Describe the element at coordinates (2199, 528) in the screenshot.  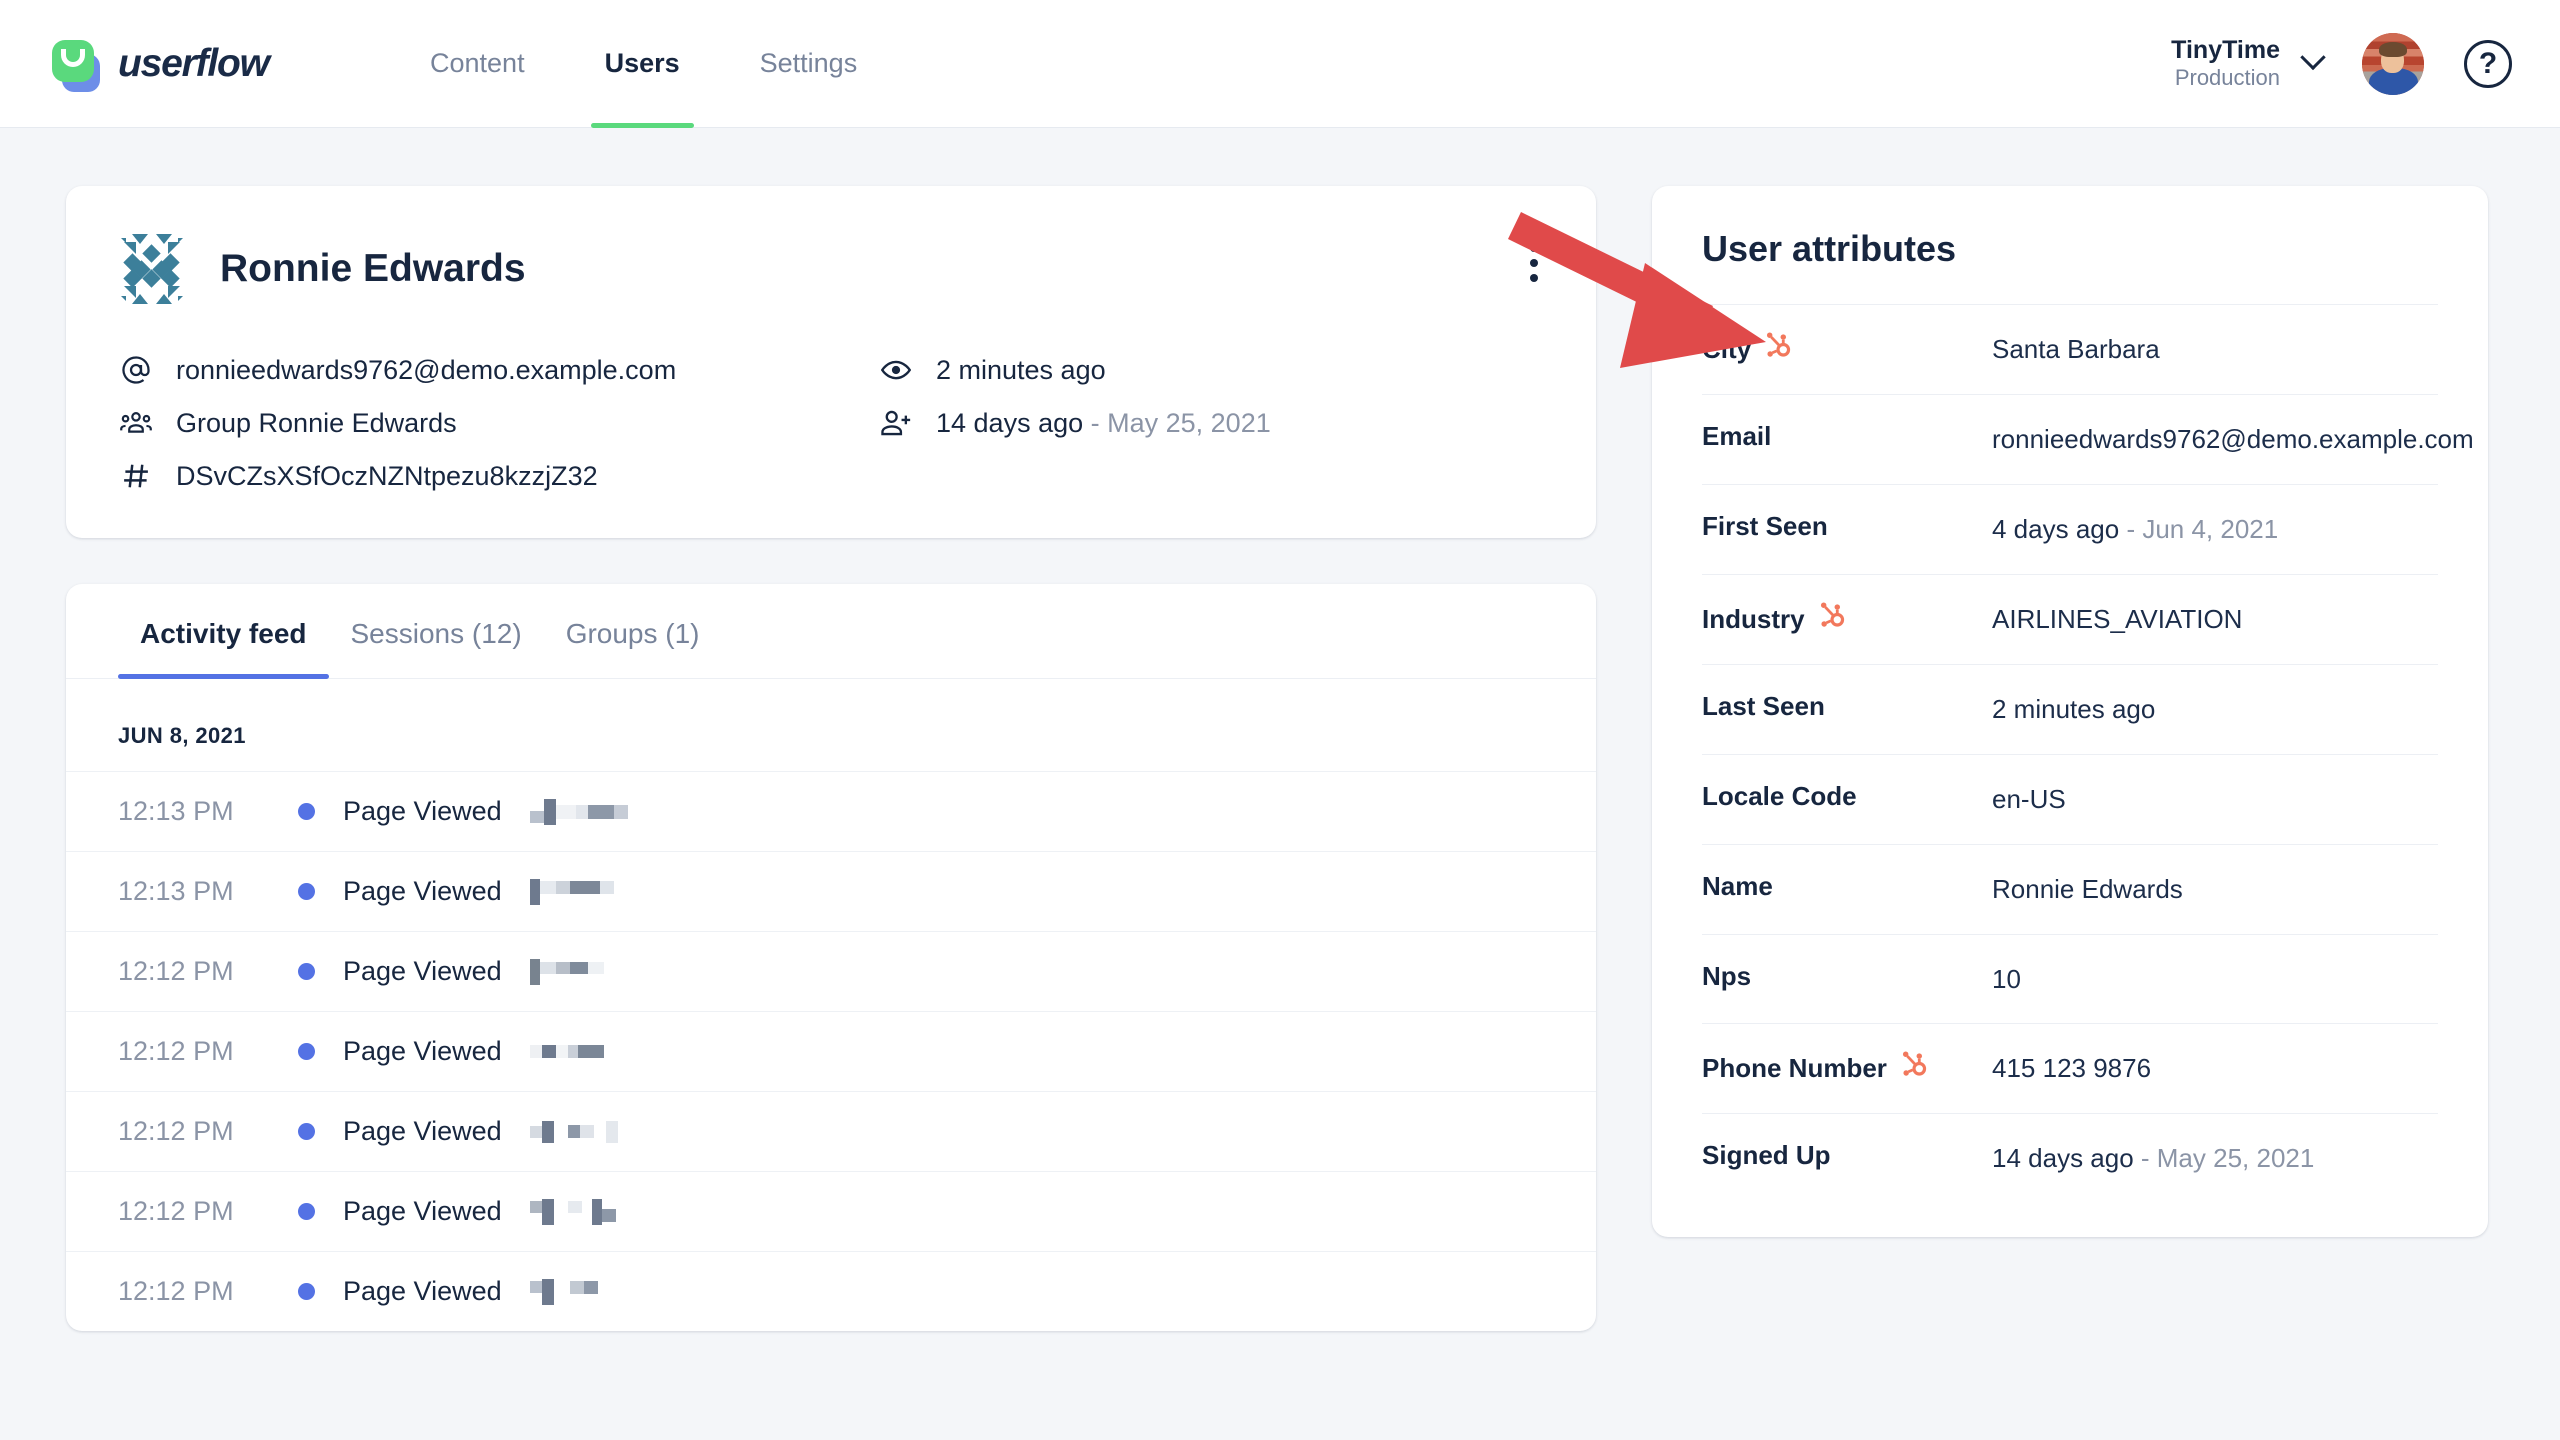
I see `attribute-value-date: - Jun 4, 2021` at that location.